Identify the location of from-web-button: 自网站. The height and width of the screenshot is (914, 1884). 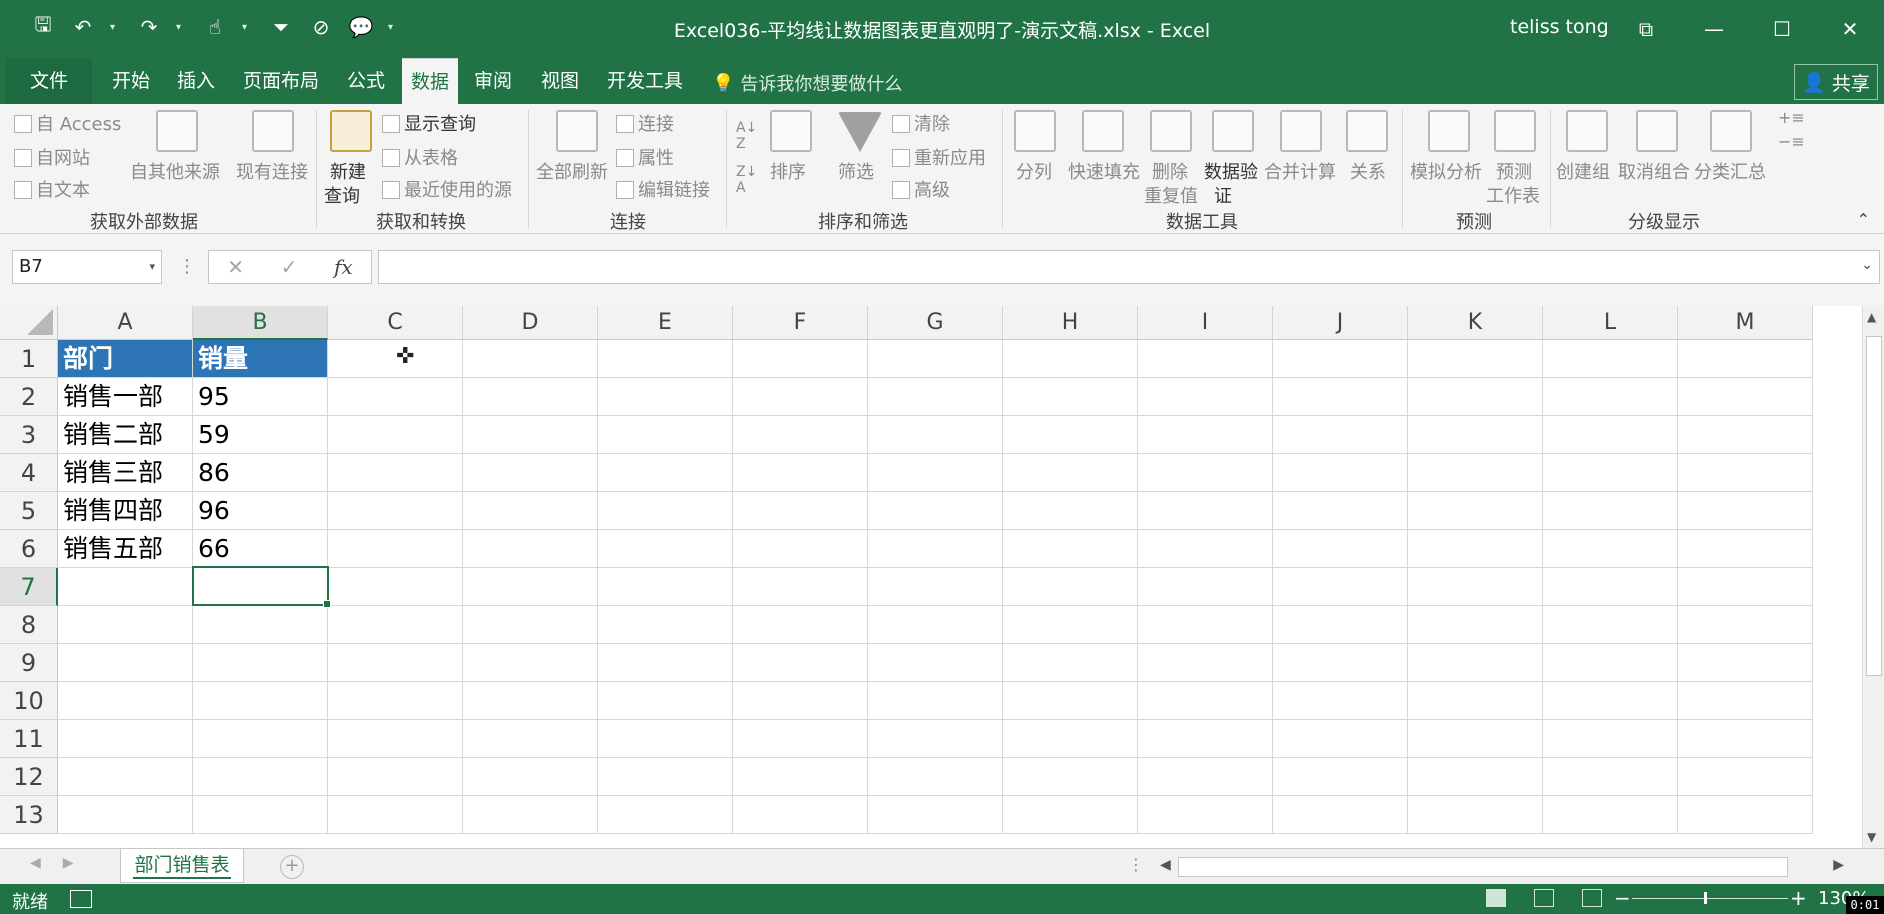
(52, 157).